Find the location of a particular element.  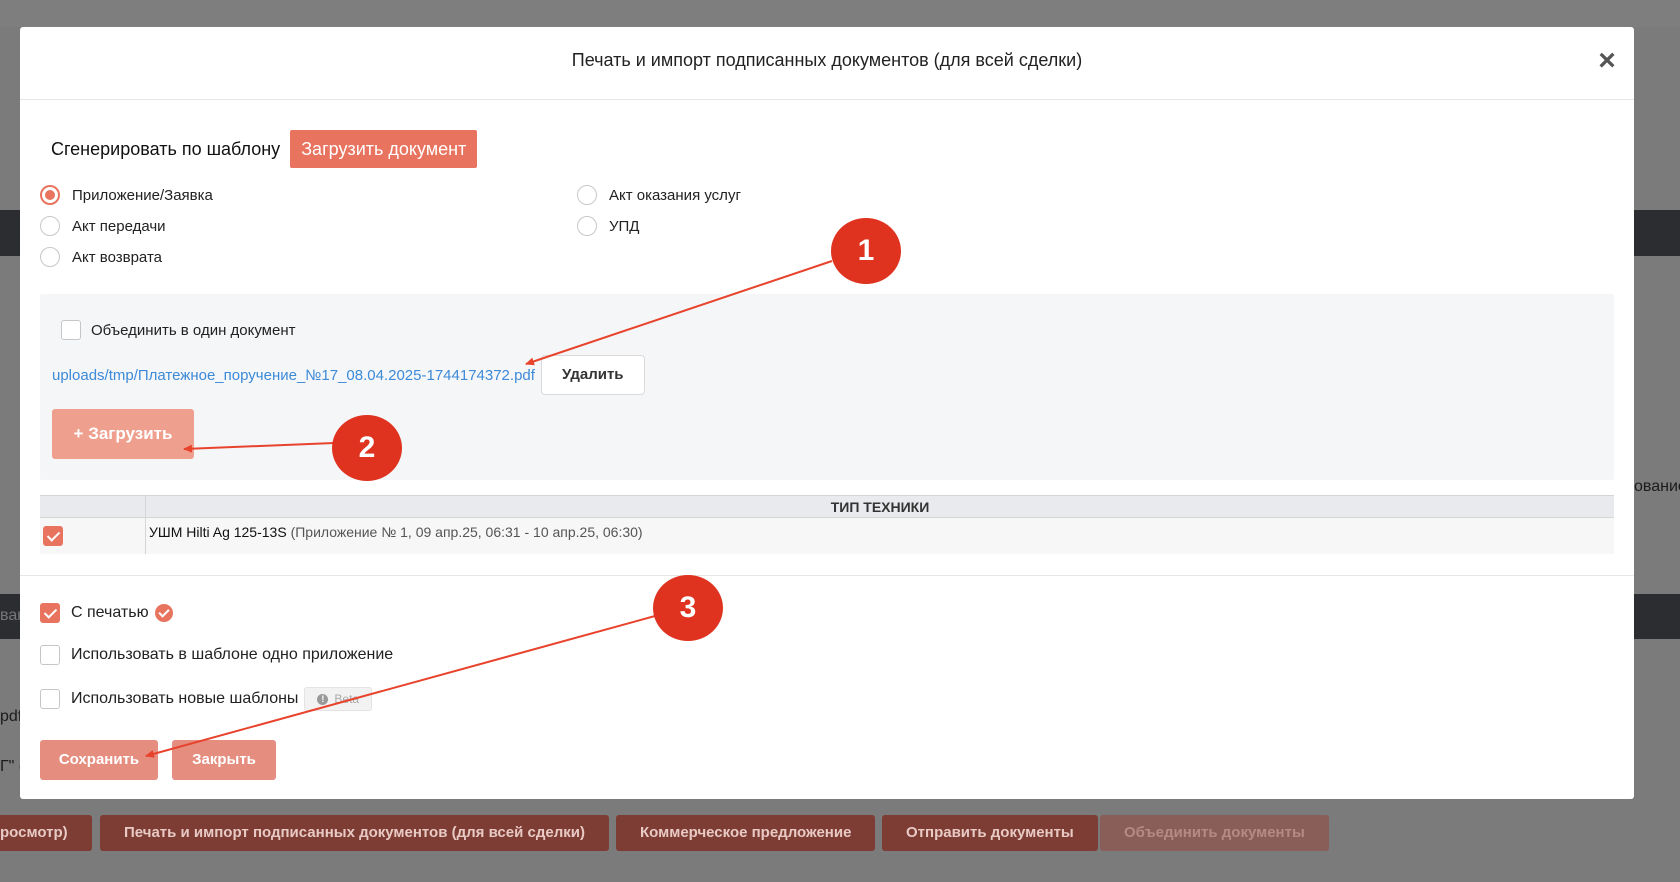

bg-commercial-offer-button: Коммерческое предложение is located at coordinates (746, 833).